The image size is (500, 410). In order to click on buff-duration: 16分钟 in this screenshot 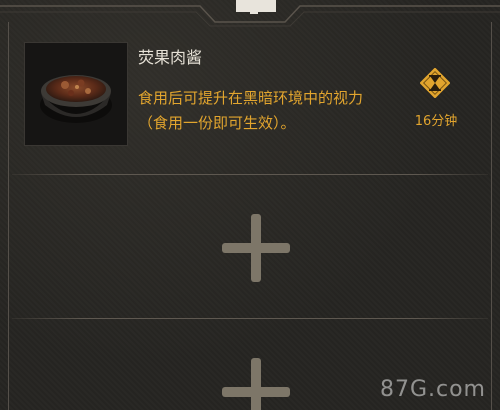, I will do `click(436, 121)`.